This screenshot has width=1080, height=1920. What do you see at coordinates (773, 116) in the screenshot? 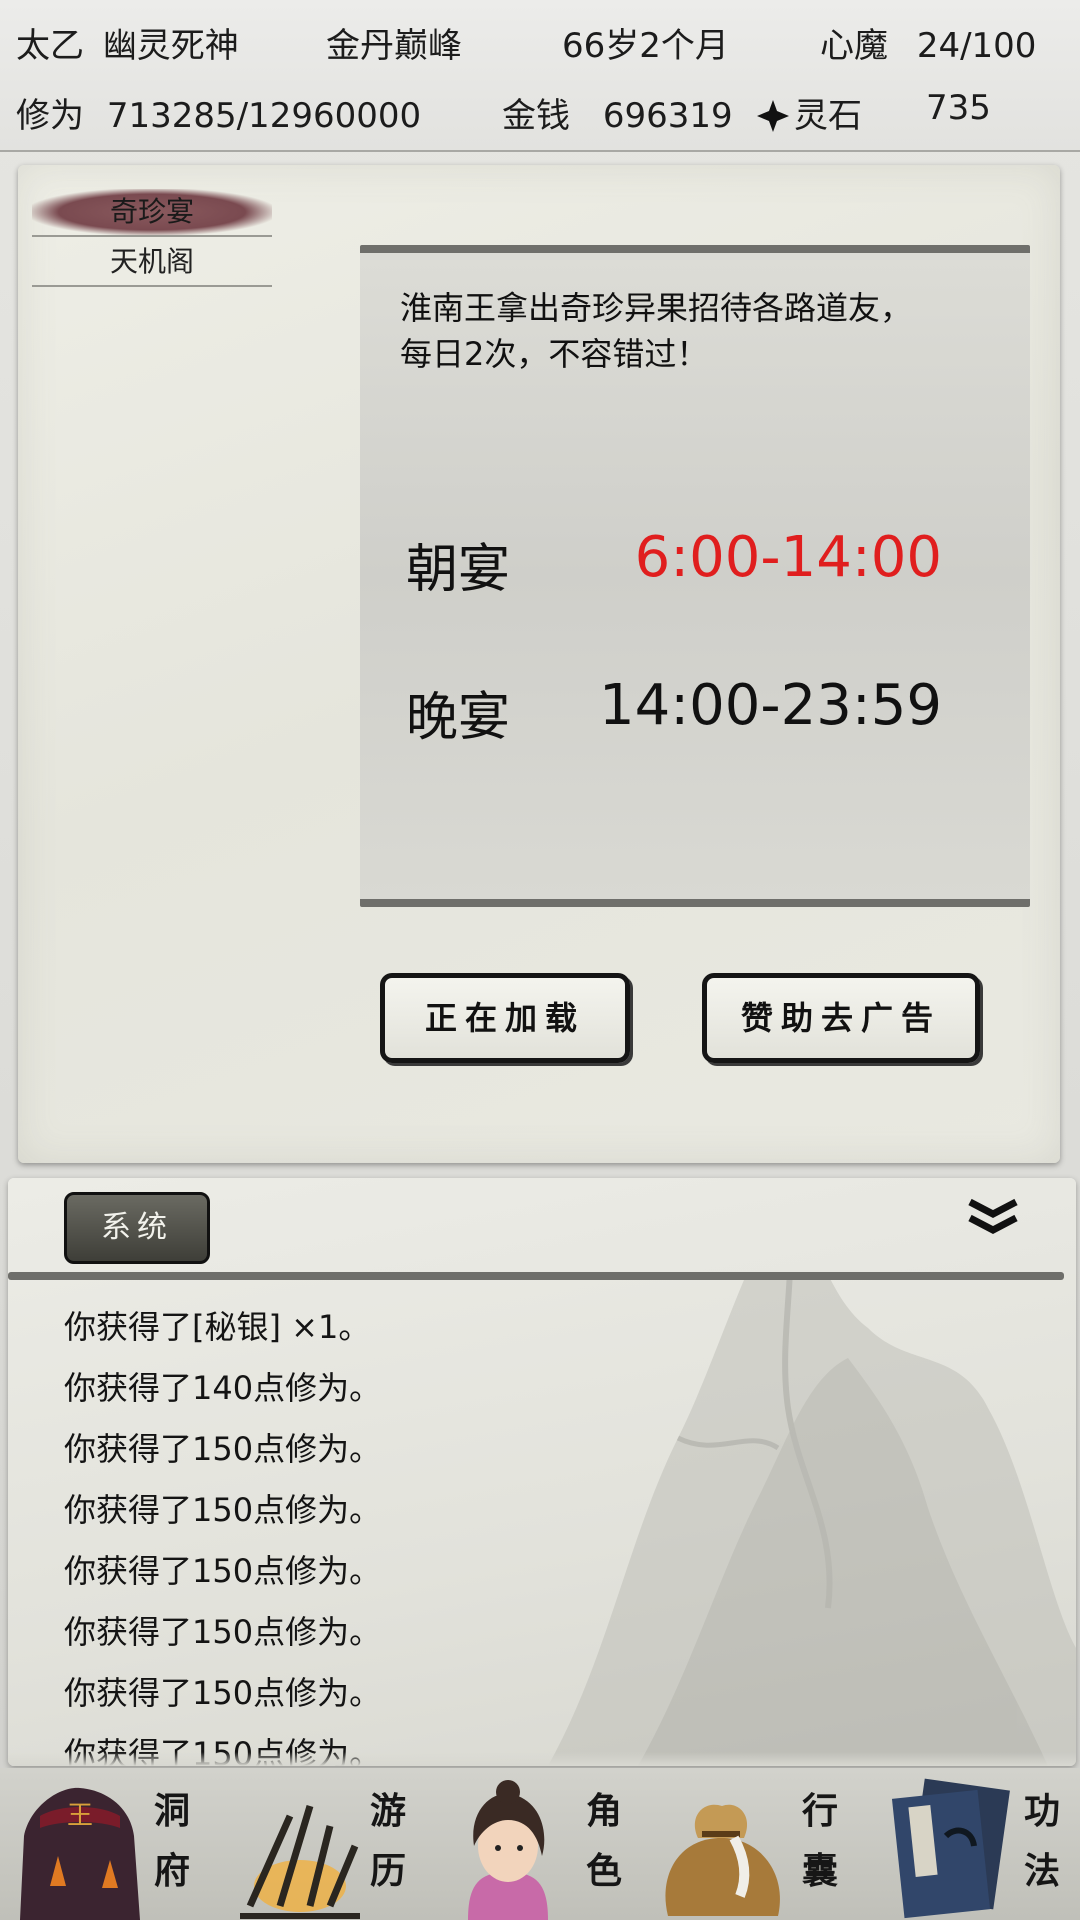
I see `spirit-stone-icon` at bounding box center [773, 116].